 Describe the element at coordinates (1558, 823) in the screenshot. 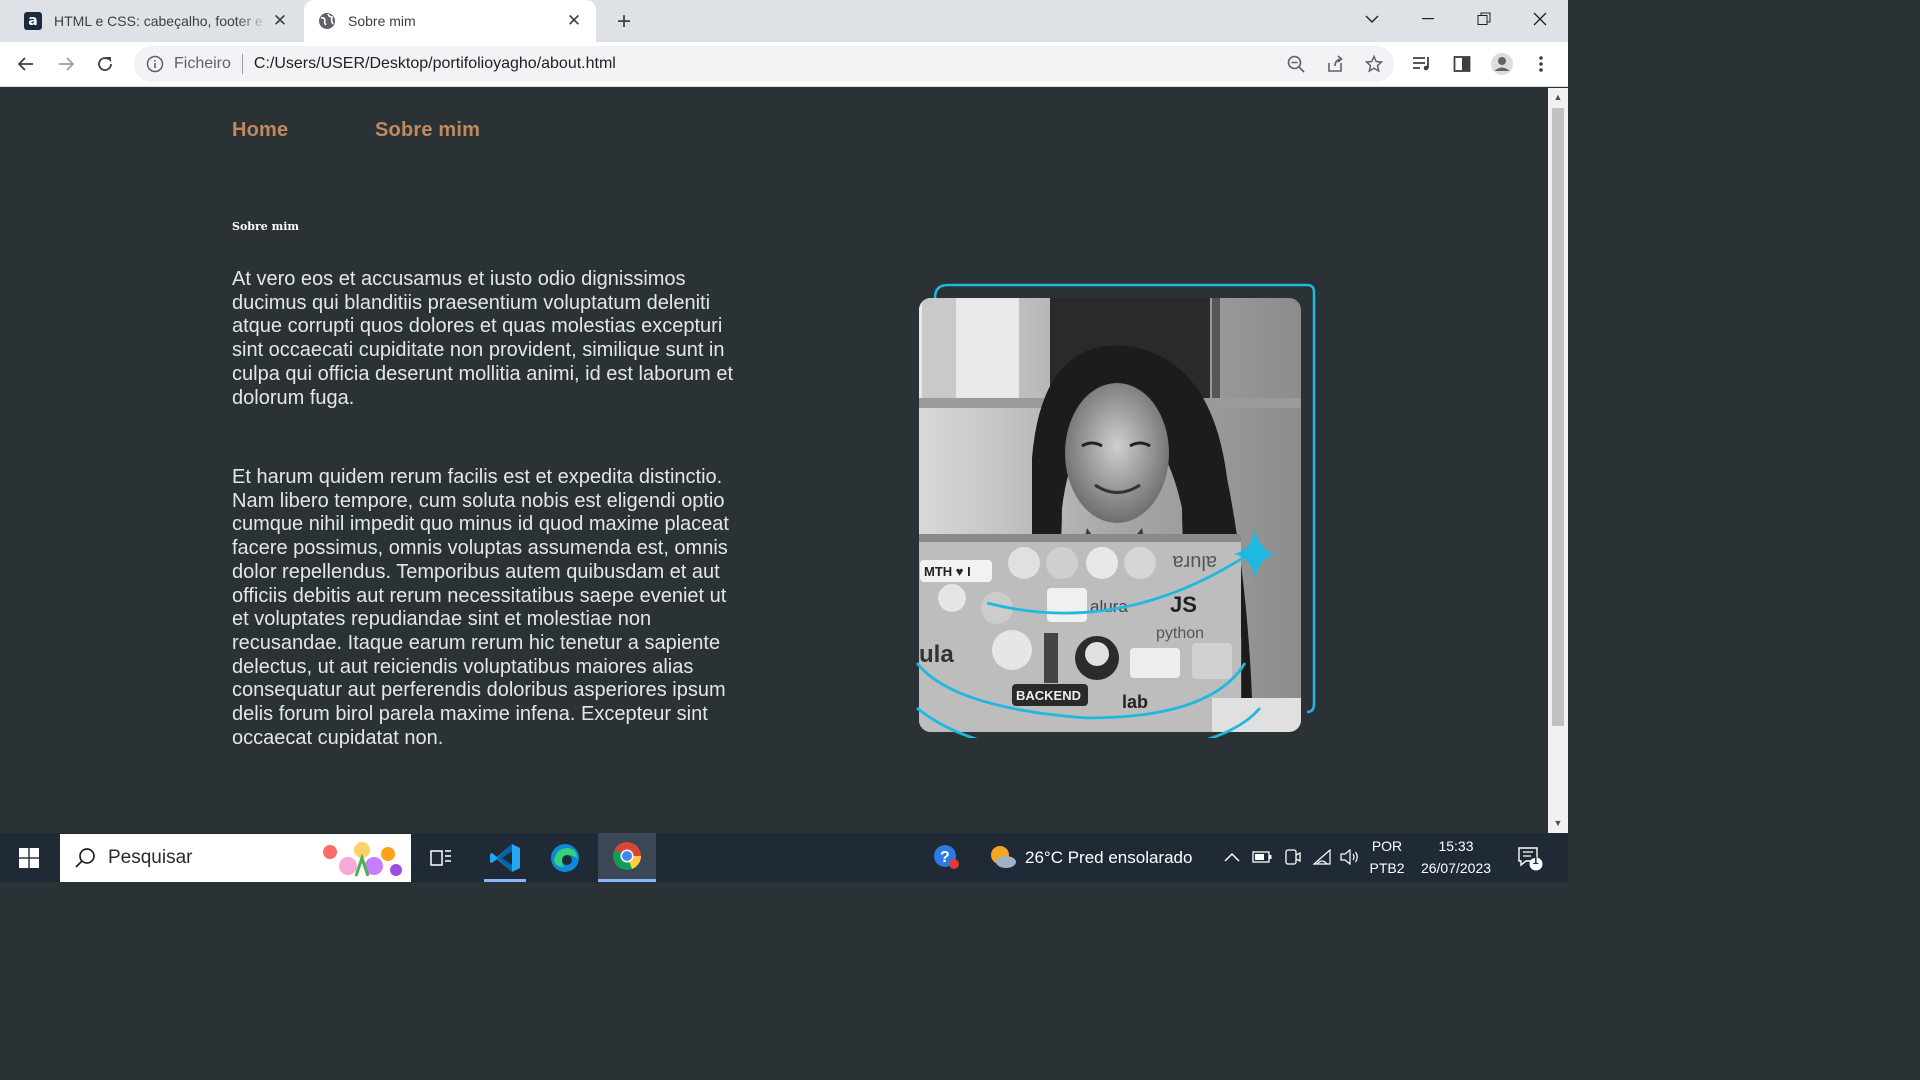

I see `scroll-down-arrow-icon: ▼` at that location.